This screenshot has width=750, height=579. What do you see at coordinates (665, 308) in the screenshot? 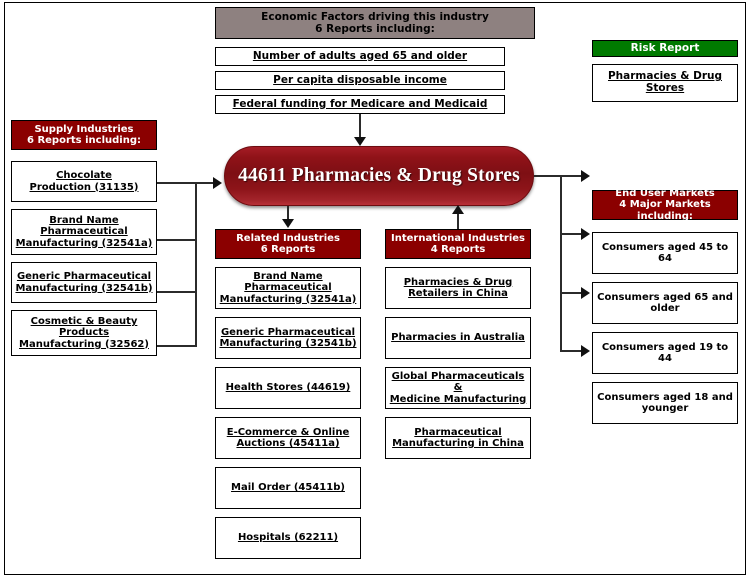
I see `end-user-market-item-2-line2: older` at bounding box center [665, 308].